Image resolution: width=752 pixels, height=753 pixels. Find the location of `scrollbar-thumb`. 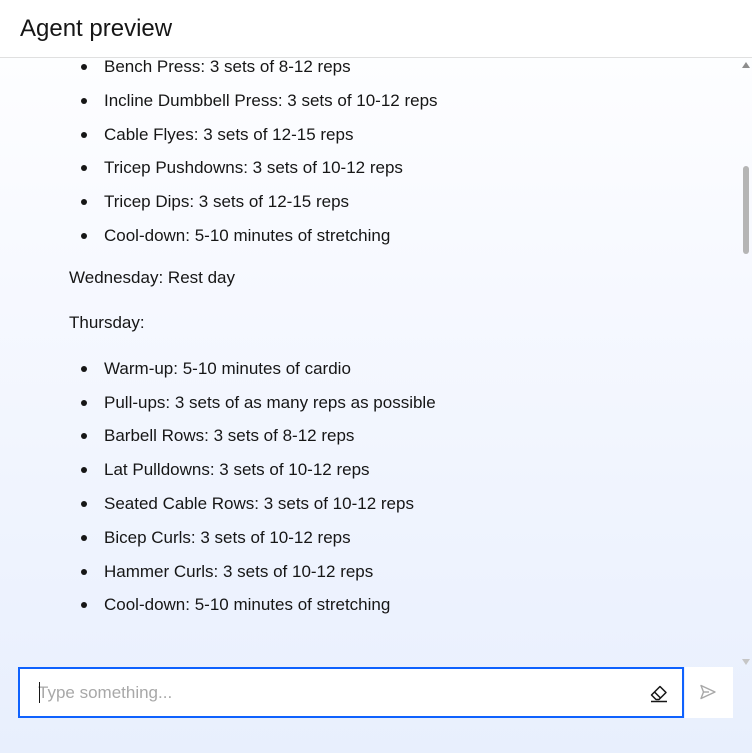

scrollbar-thumb is located at coordinates (746, 210).